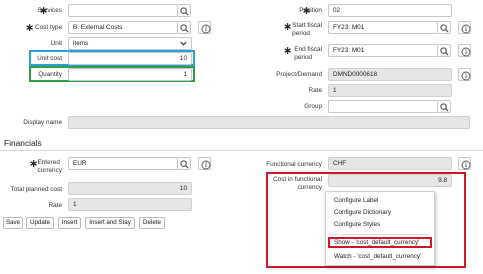 This screenshot has width=483, height=274. I want to click on position-input: 02, so click(390, 10).